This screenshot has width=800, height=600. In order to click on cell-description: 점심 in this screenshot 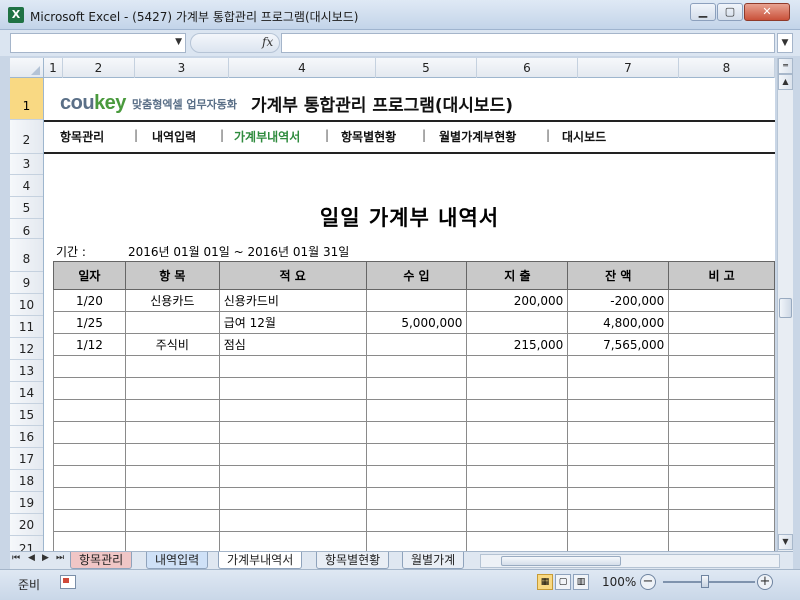, I will do `click(292, 344)`.